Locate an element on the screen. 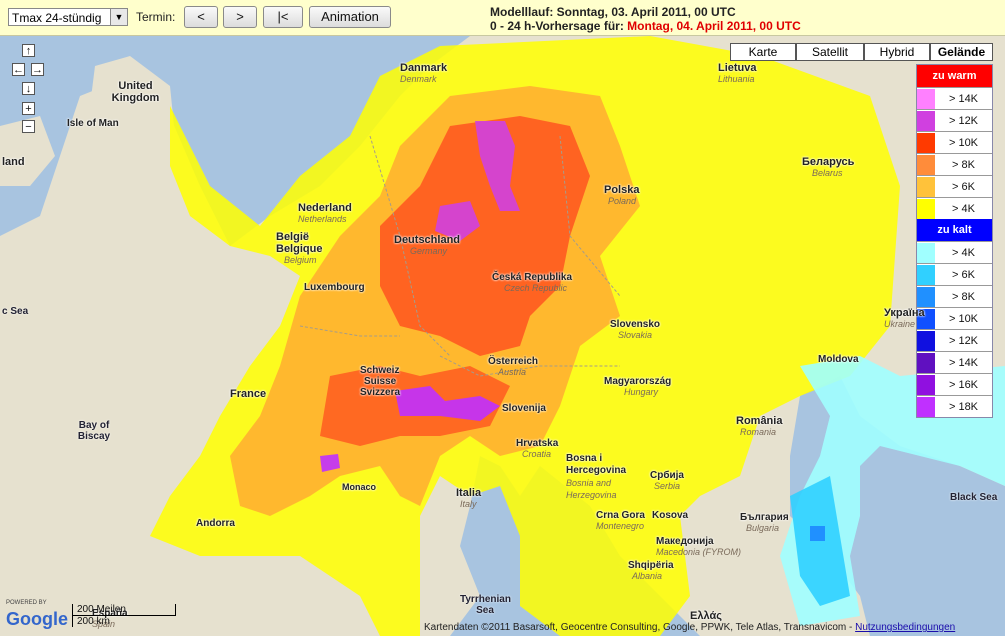 This screenshot has width=1005, height=636. pan-down-icon: ↓ is located at coordinates (28, 88).